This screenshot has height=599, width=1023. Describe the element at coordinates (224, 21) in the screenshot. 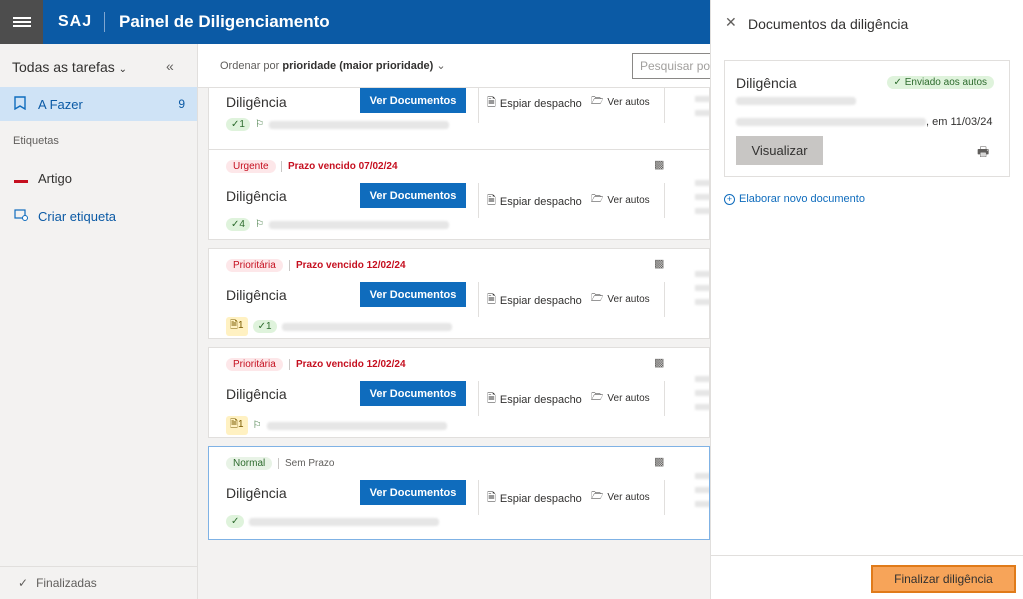

I see `page-title: Painel de Diligenciamento` at that location.